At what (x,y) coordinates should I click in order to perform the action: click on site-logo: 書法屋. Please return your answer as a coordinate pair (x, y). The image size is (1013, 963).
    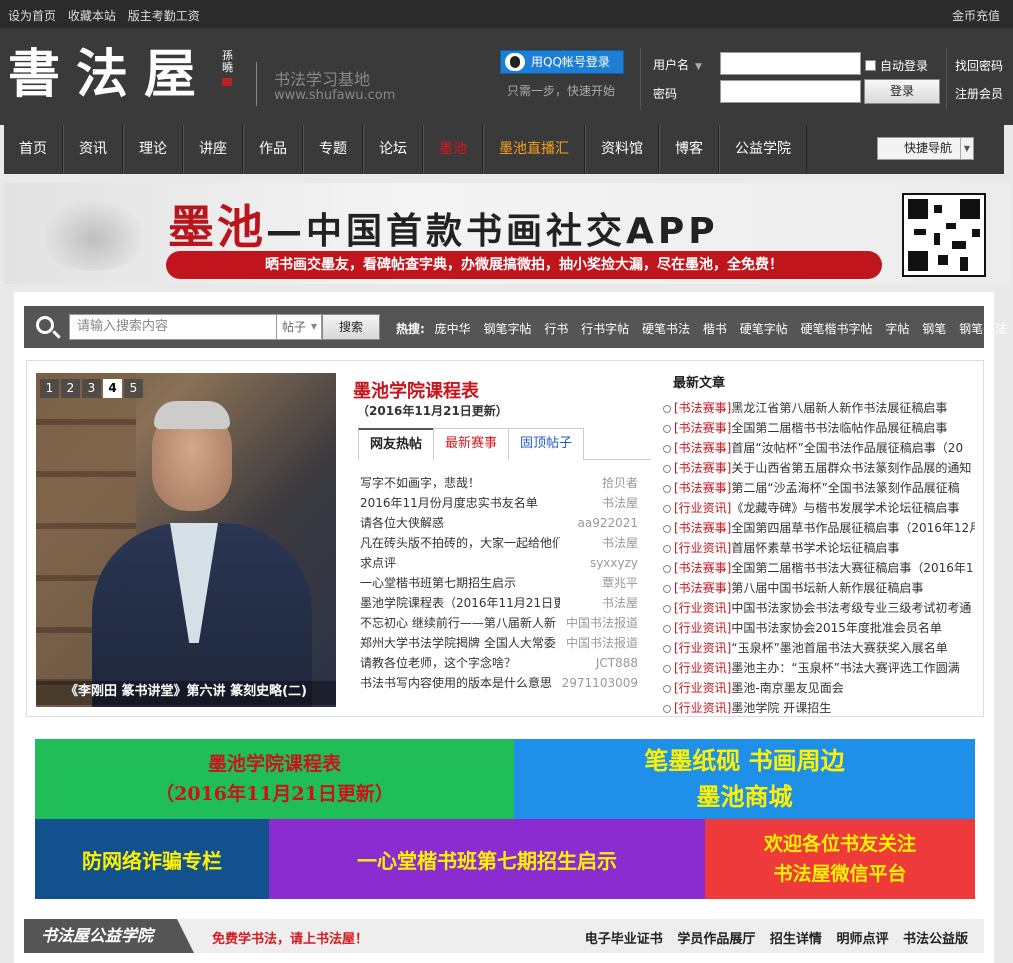
    Looking at the image, I should click on (110, 75).